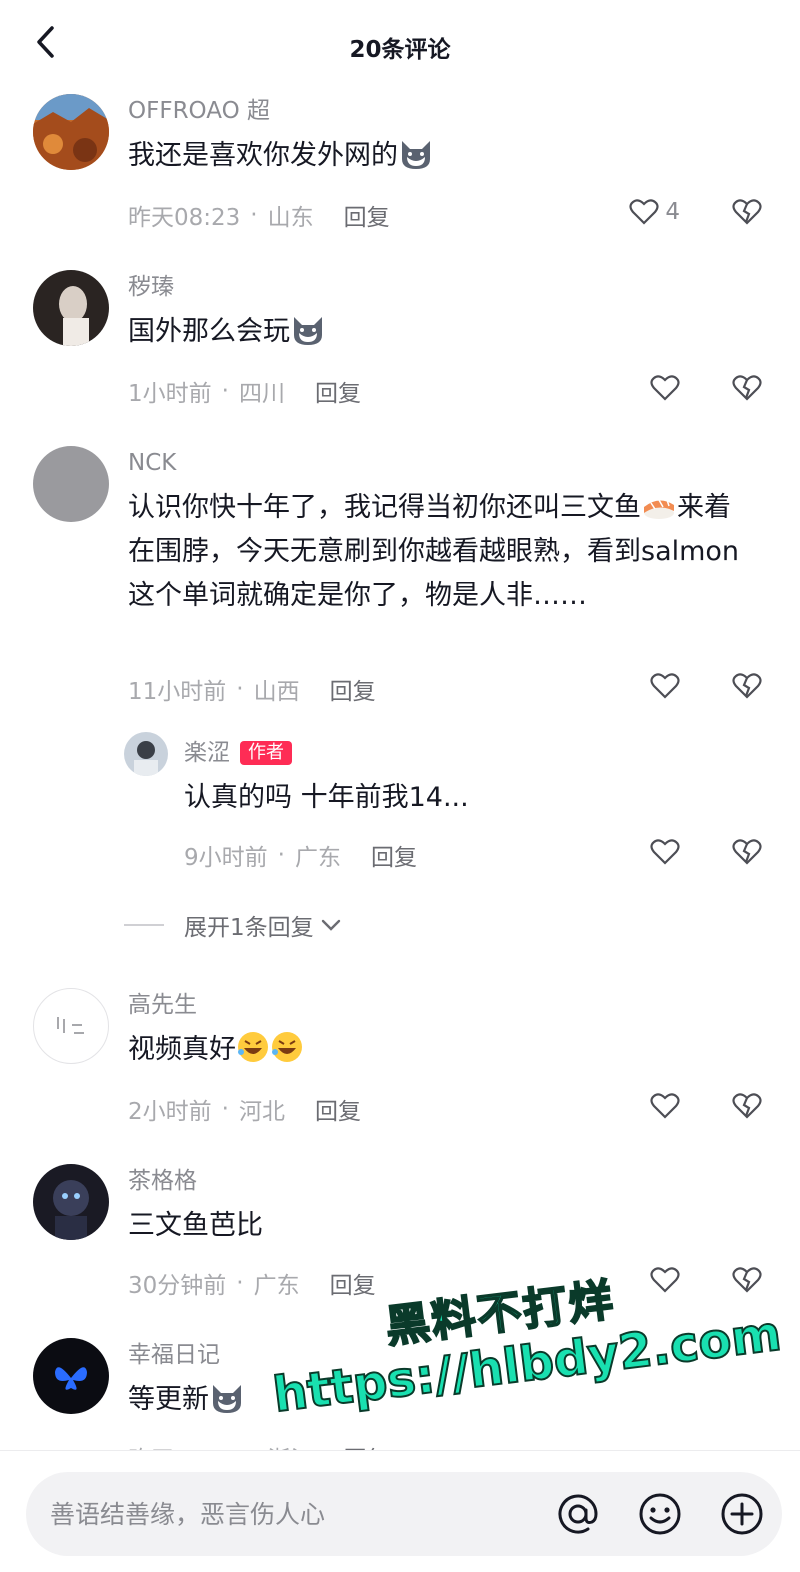 This screenshot has height=1572, width=800. What do you see at coordinates (261, 394) in the screenshot?
I see `comment-location: 四川` at bounding box center [261, 394].